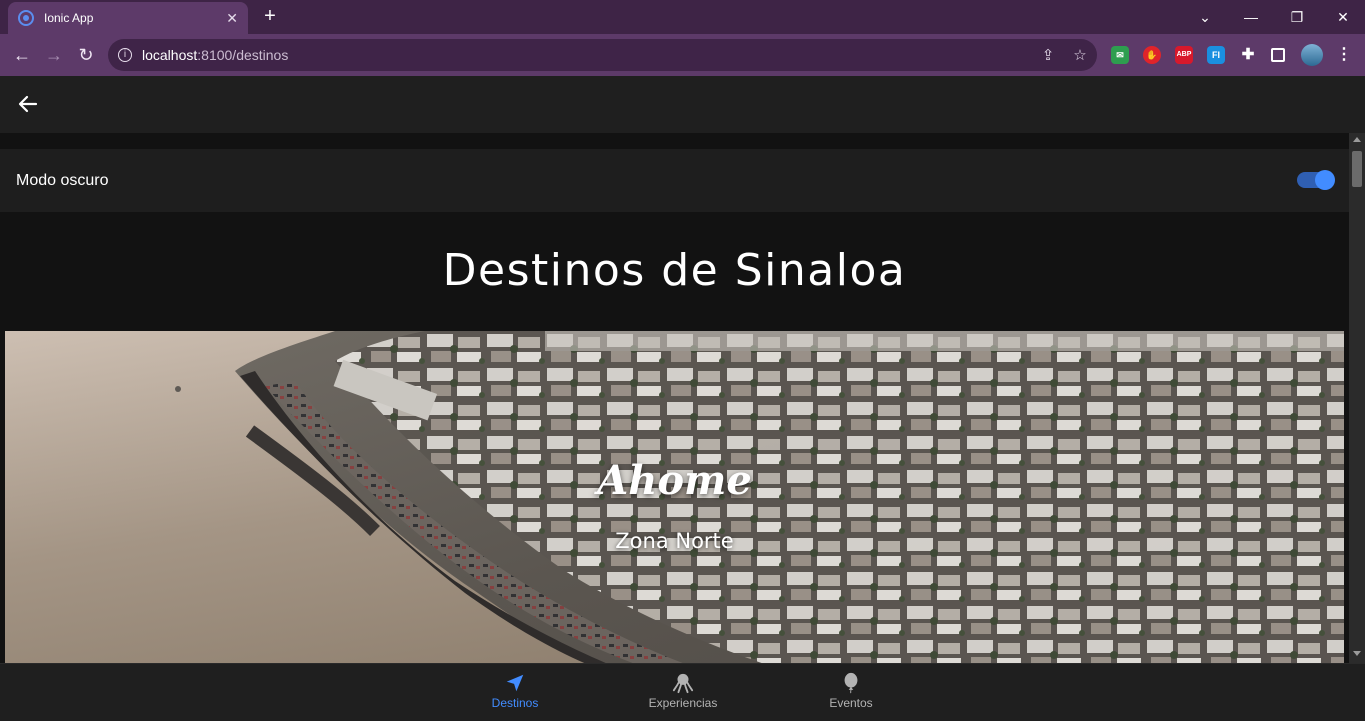 Image resolution: width=1365 pixels, height=721 pixels. What do you see at coordinates (69, 18) in the screenshot?
I see `tab-title: Ionic App` at bounding box center [69, 18].